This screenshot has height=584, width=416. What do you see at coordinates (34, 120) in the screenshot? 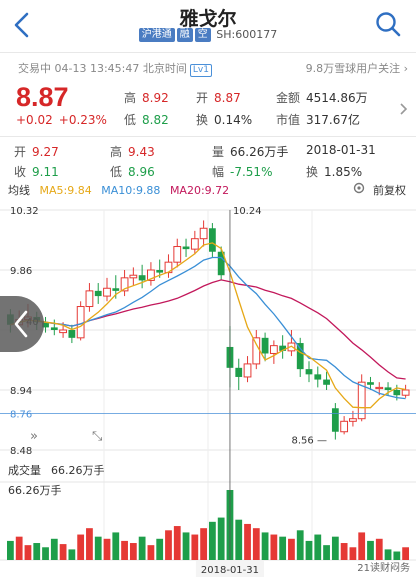
I see `change-value: +0.02` at bounding box center [34, 120].